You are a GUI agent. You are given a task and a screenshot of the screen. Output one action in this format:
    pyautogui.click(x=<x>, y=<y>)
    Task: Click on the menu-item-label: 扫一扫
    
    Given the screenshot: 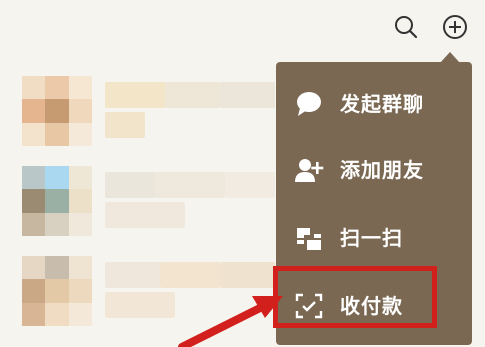 What is the action you would take?
    pyautogui.click(x=371, y=238)
    